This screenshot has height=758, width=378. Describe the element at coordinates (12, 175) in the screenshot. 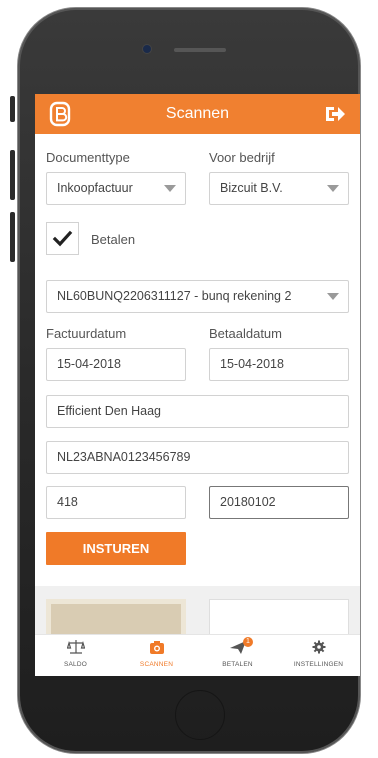

I see `volume-up-button` at that location.